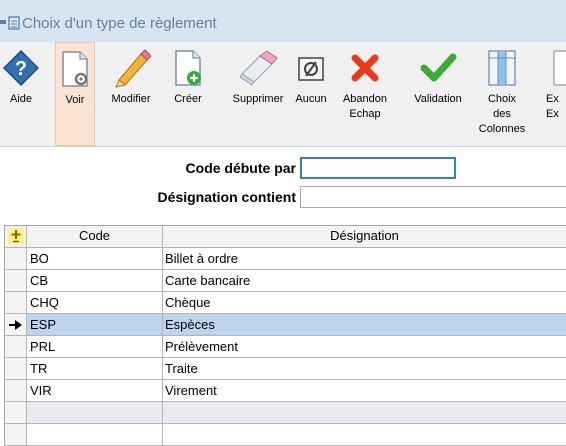 Image resolution: width=566 pixels, height=446 pixels. What do you see at coordinates (364, 391) in the screenshot?
I see `cell-designation: Virement` at bounding box center [364, 391].